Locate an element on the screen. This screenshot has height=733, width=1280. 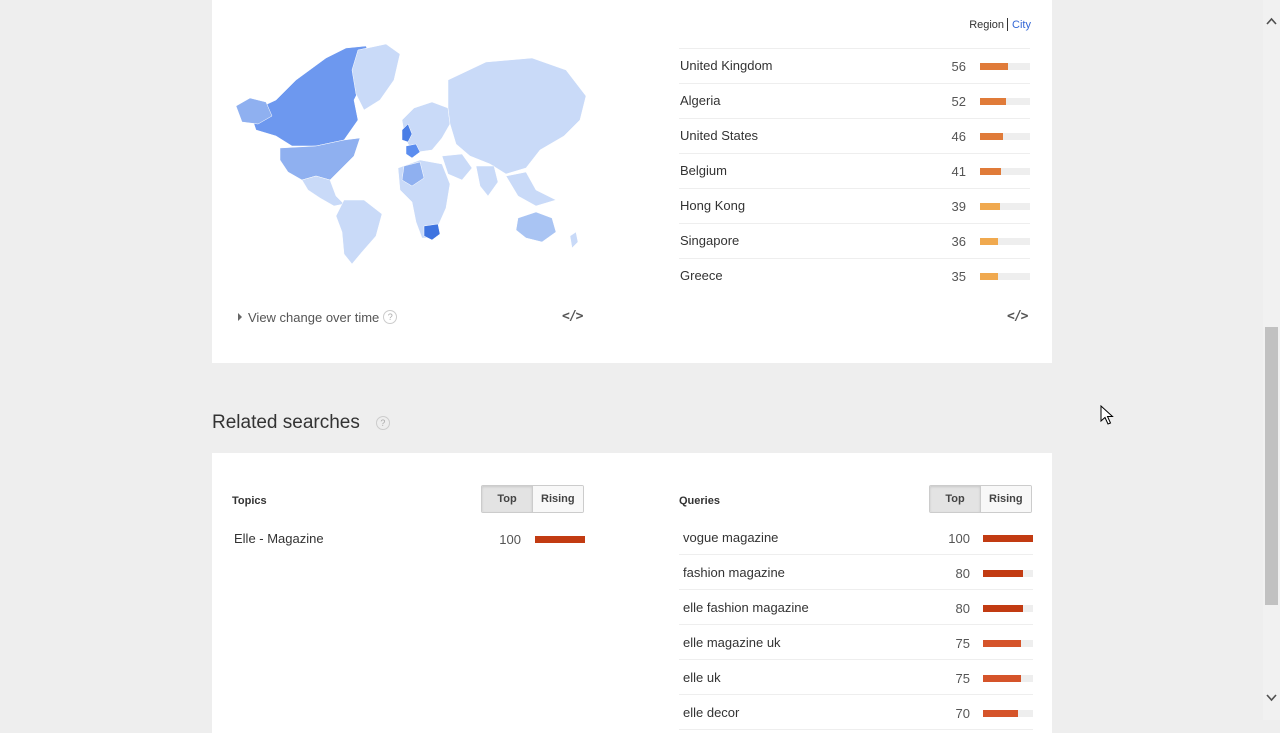
map-mexico-central is located at coordinates (323, 191).